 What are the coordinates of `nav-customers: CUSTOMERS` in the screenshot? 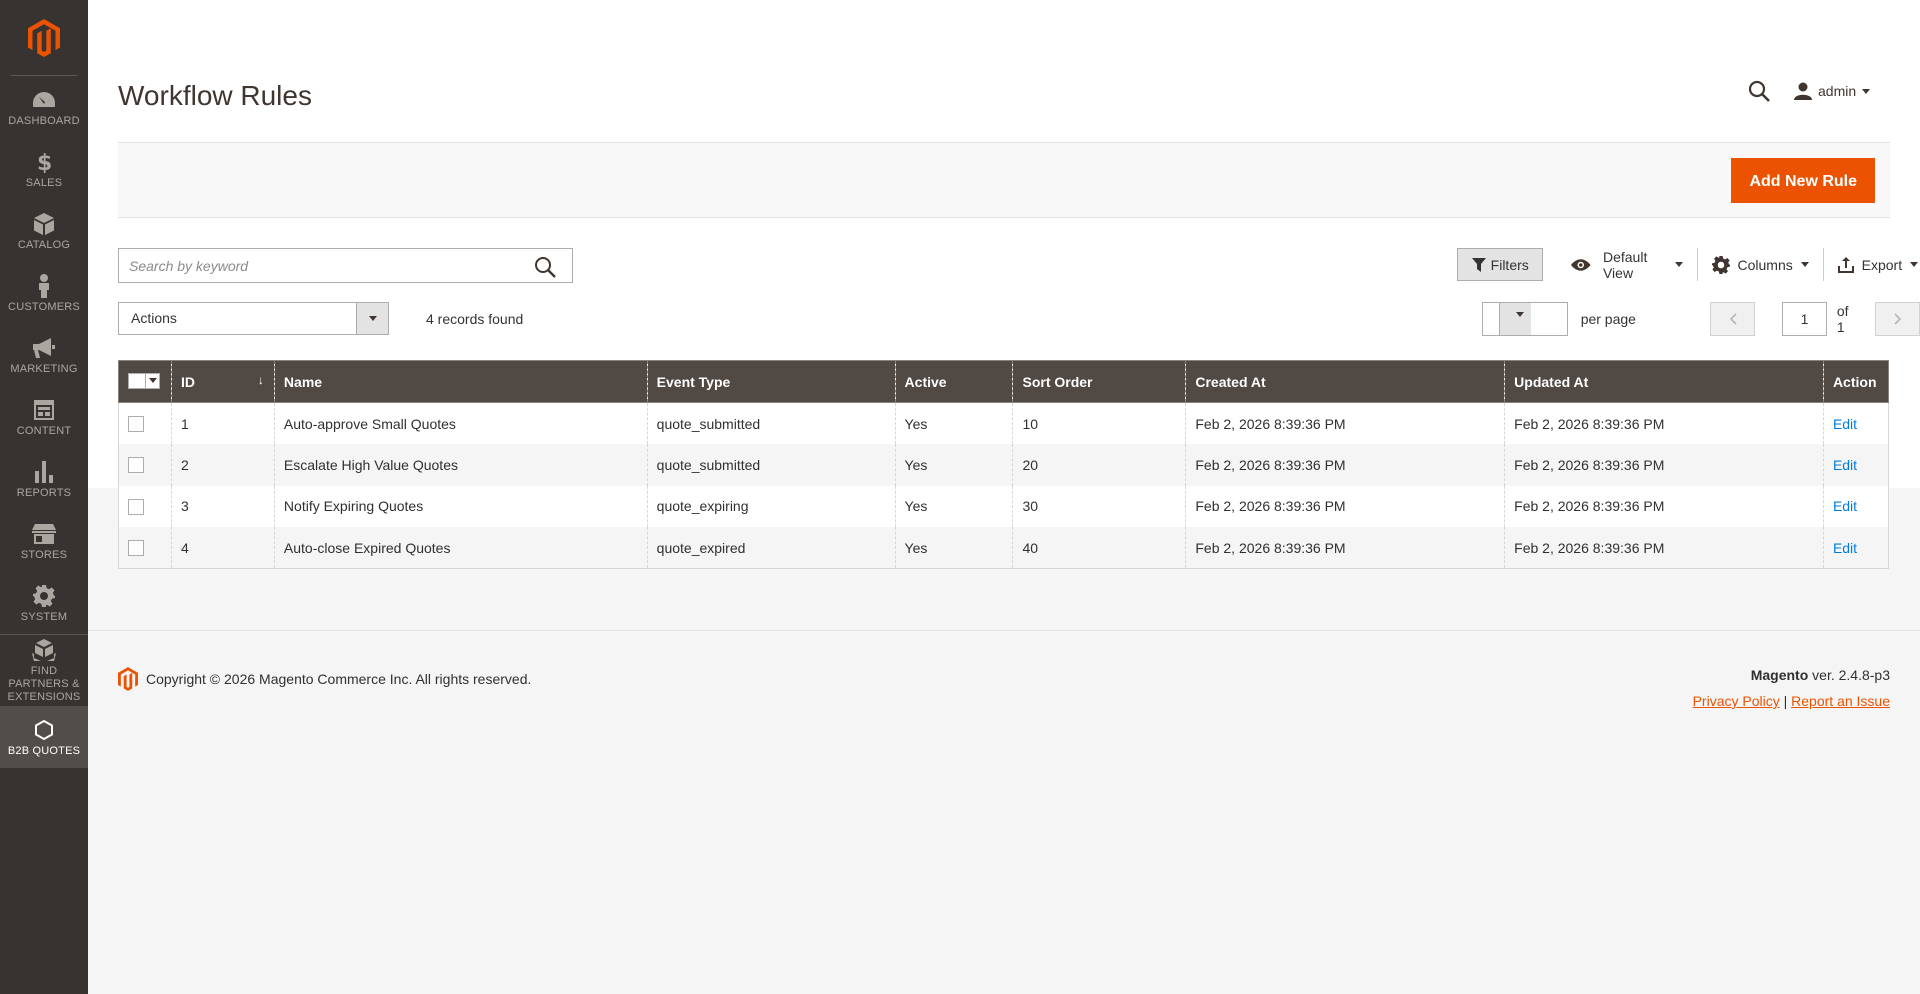 It's located at (44, 293).